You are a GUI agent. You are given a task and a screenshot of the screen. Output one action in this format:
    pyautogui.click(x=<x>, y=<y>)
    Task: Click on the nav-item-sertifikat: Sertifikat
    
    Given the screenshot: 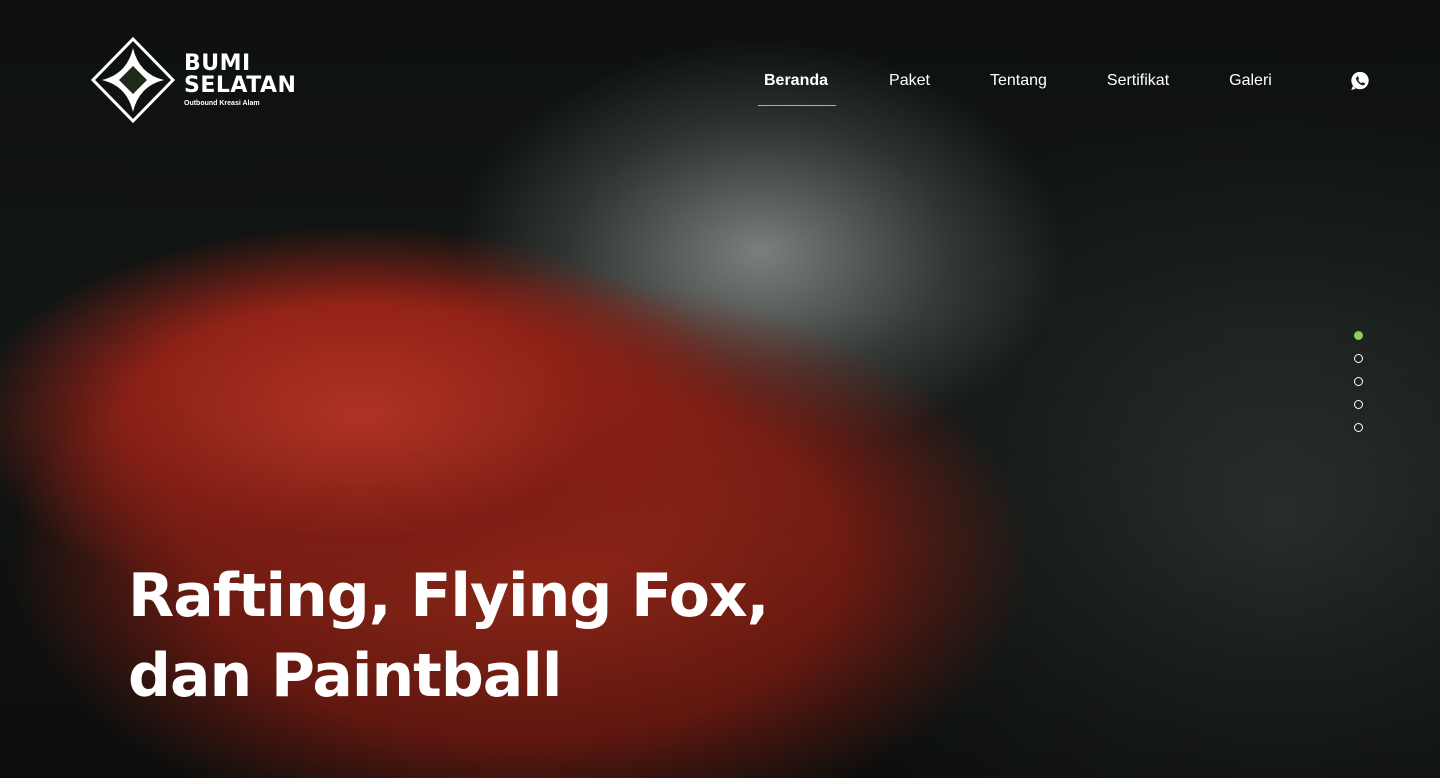 What is the action you would take?
    pyautogui.click(x=1138, y=89)
    